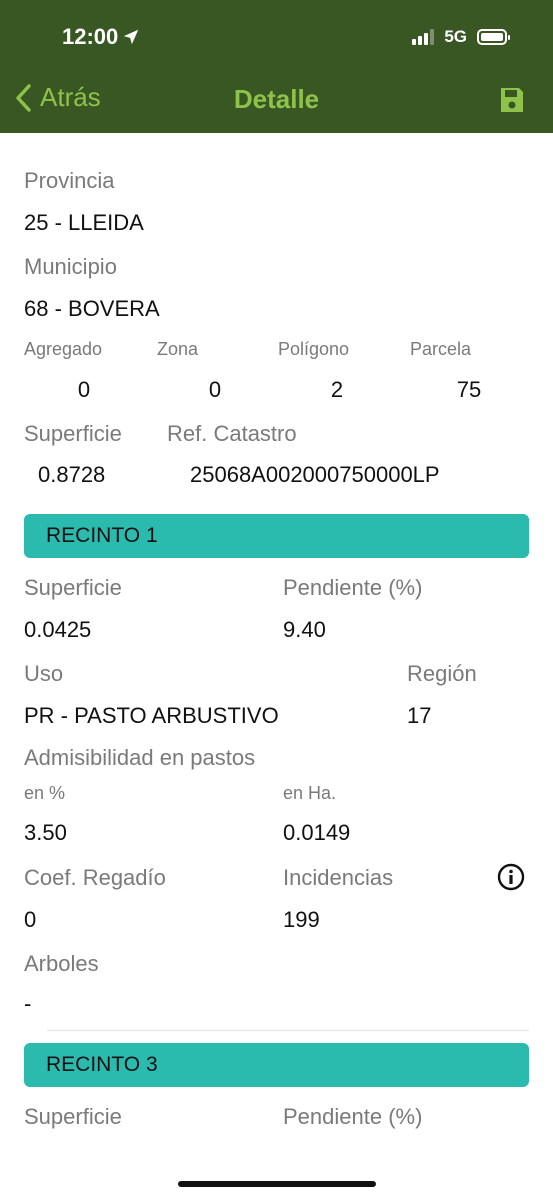 Image resolution: width=553 pixels, height=1200 pixels. Describe the element at coordinates (73, 433) in the screenshot. I see `superficie-label: Superficie` at that location.